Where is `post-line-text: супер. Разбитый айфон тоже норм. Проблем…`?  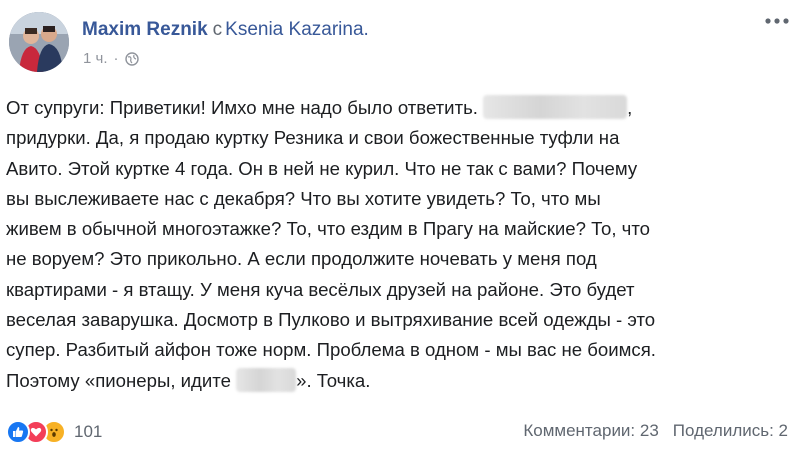
post-line-text: супер. Разбитый айфон тоже норм. Проблем… is located at coordinates (331, 350).